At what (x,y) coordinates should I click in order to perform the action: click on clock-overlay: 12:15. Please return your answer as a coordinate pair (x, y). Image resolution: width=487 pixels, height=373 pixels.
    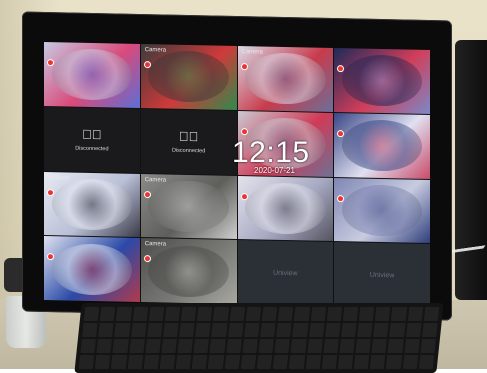
    Looking at the image, I should click on (271, 152).